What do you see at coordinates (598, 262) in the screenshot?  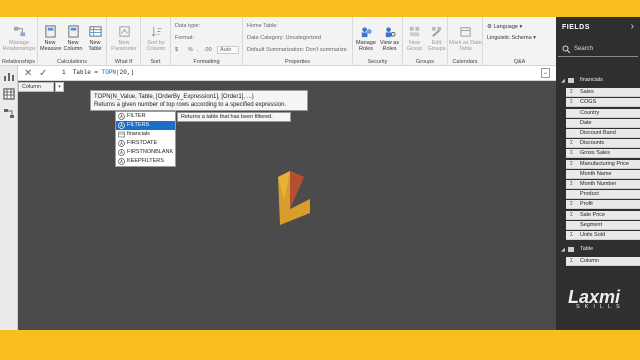 I see `field-item: Σ Column` at bounding box center [598, 262].